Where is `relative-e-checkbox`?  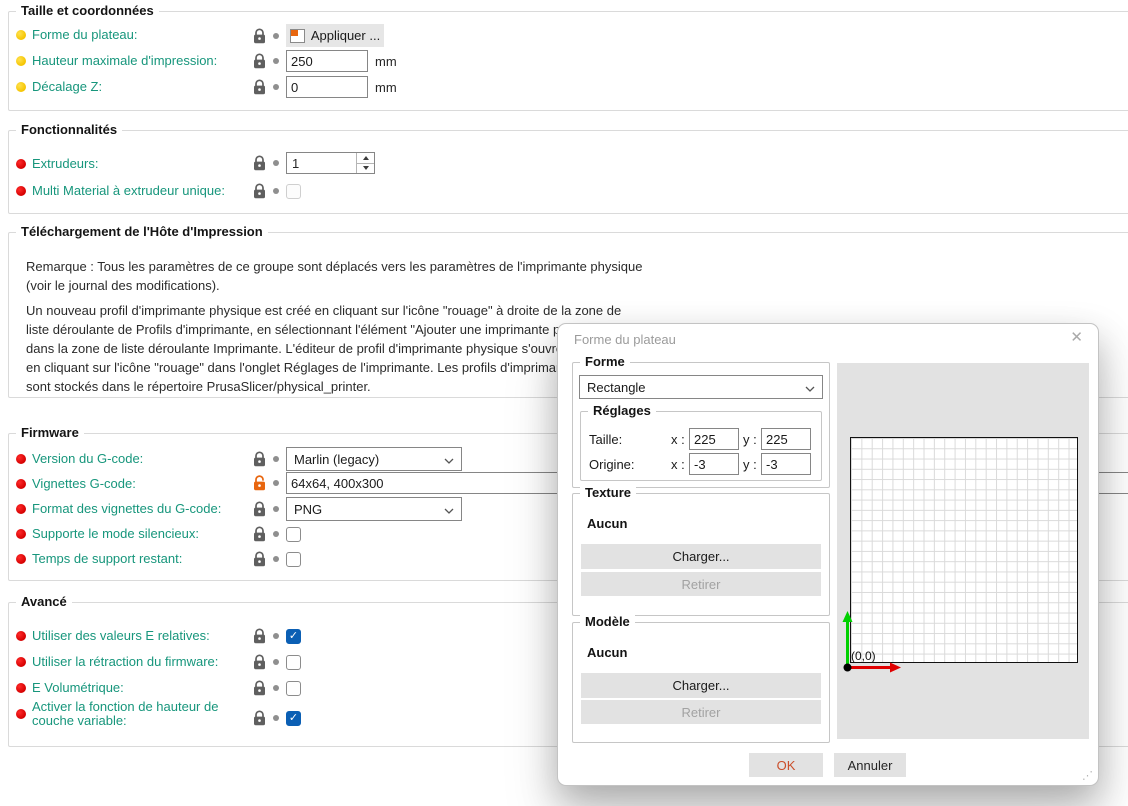
relative-e-checkbox is located at coordinates (293, 636).